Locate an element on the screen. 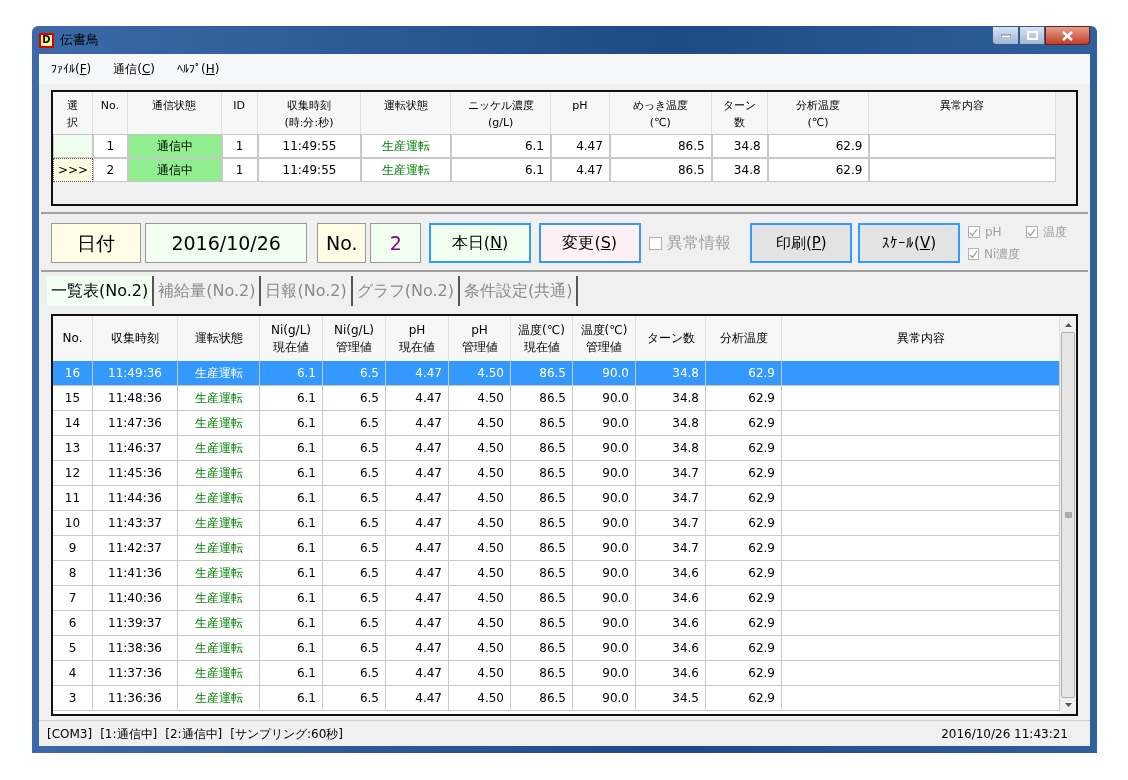 Image resolution: width=1128 pixels, height=780 pixels. maximize-button is located at coordinates (1032, 35).